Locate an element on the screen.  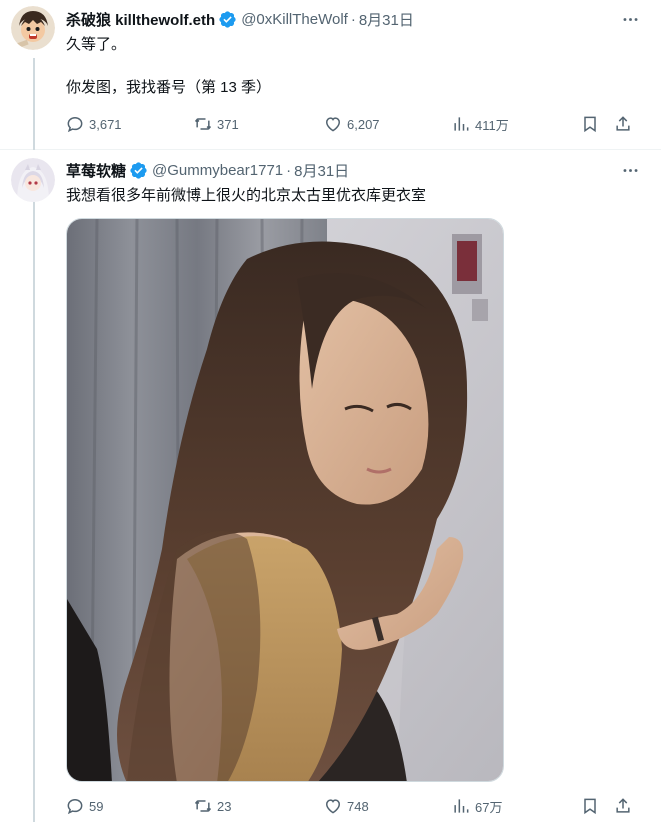
reply-button: 59 is located at coordinates (84, 806).